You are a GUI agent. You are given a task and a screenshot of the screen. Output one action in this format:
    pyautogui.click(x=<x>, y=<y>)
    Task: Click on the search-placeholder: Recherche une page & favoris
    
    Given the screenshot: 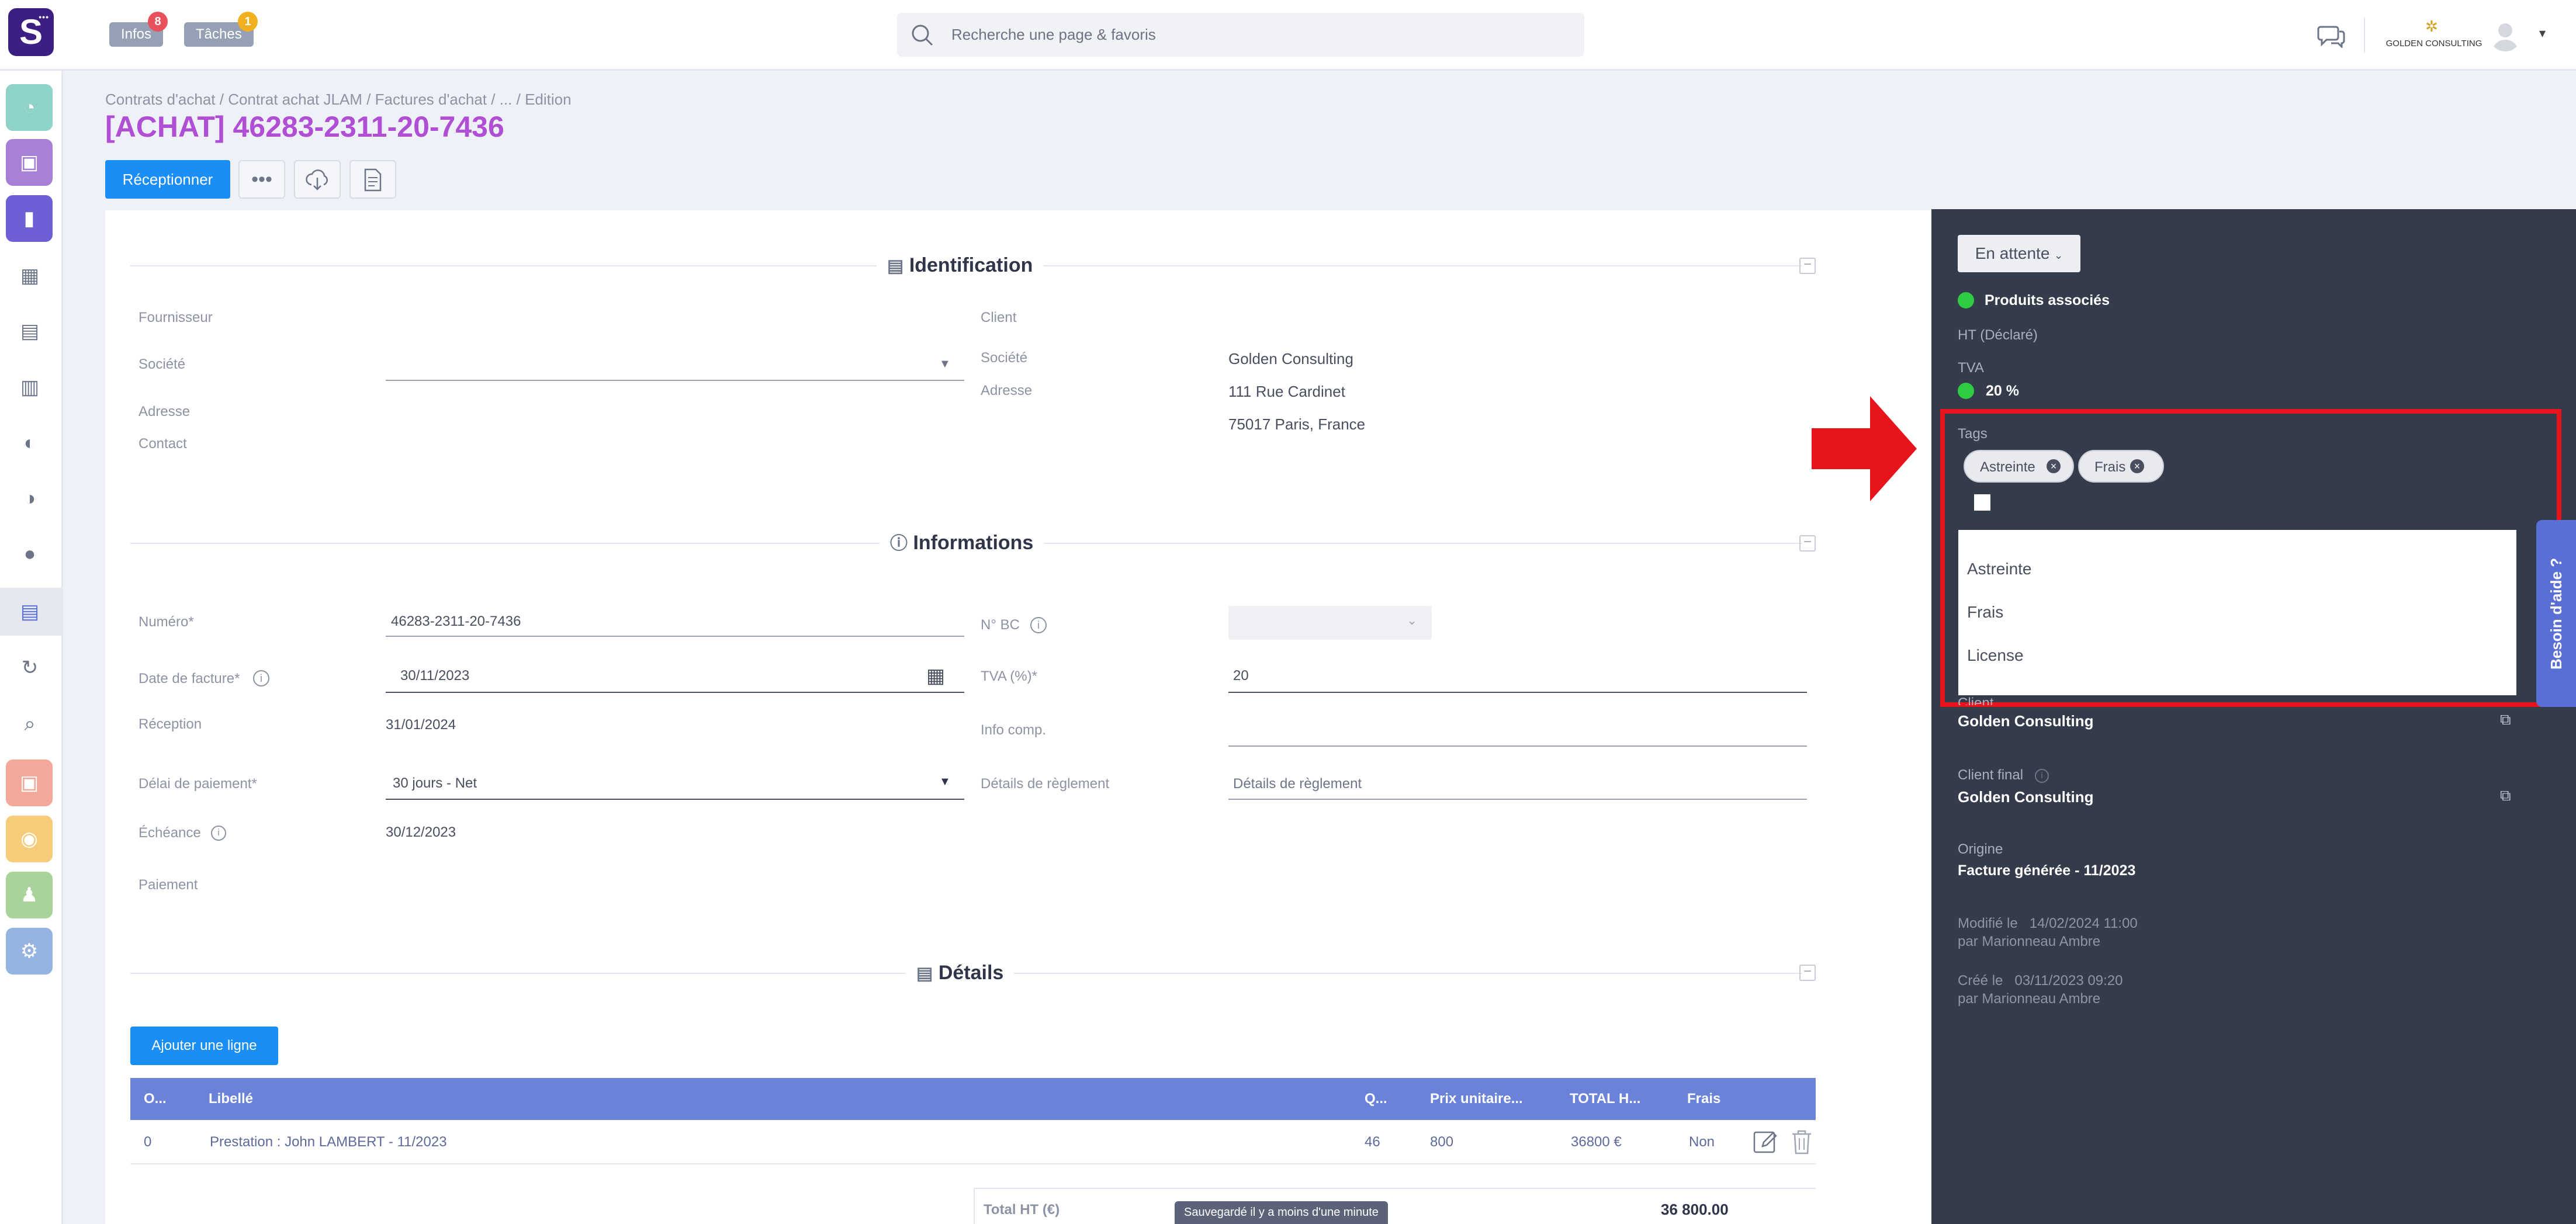 What is the action you would take?
    pyautogui.click(x=1053, y=34)
    